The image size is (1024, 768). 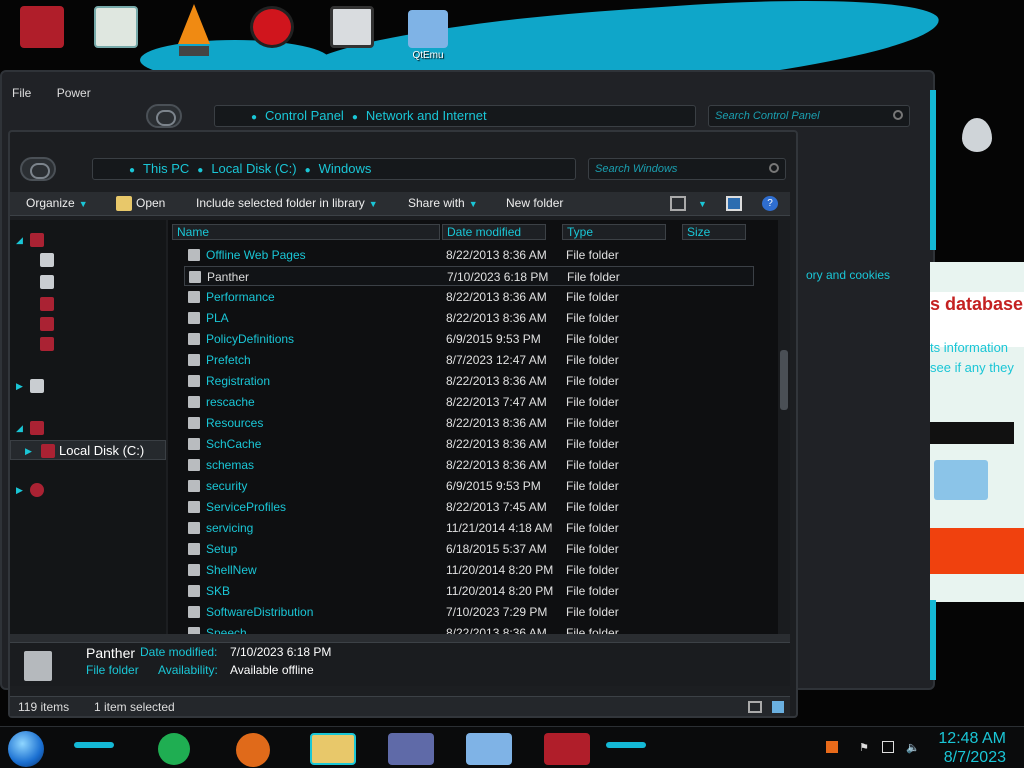 I want to click on taskbar-chat-app, so click(x=174, y=749).